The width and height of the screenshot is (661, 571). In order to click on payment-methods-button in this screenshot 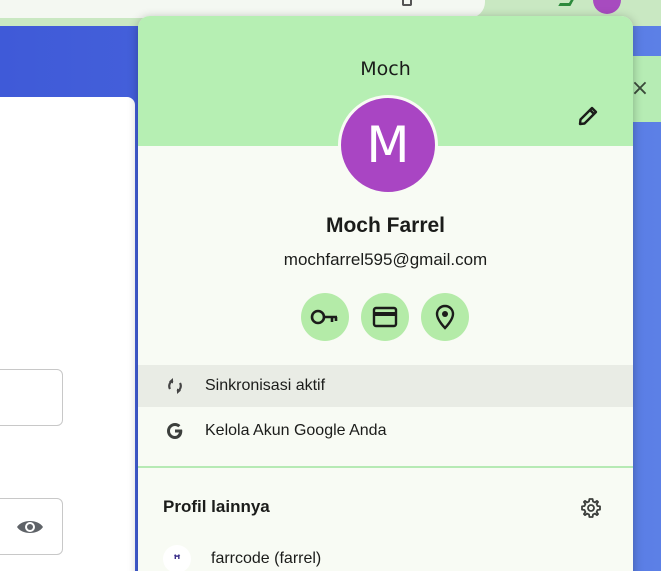, I will do `click(385, 317)`.